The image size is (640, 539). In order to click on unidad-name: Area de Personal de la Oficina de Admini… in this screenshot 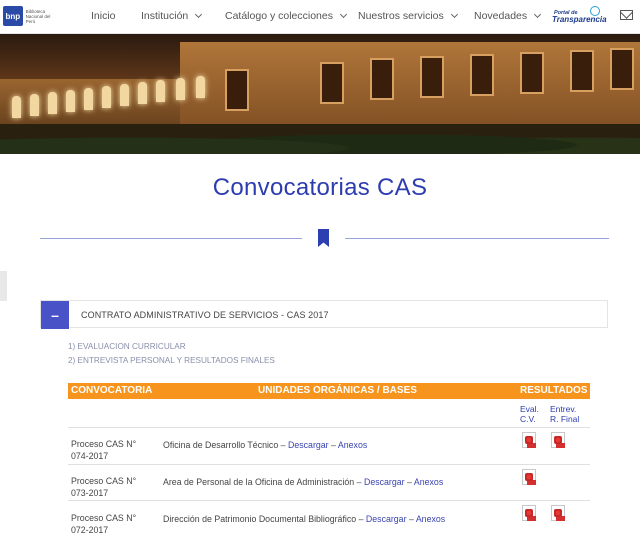, I will do `click(263, 482)`.